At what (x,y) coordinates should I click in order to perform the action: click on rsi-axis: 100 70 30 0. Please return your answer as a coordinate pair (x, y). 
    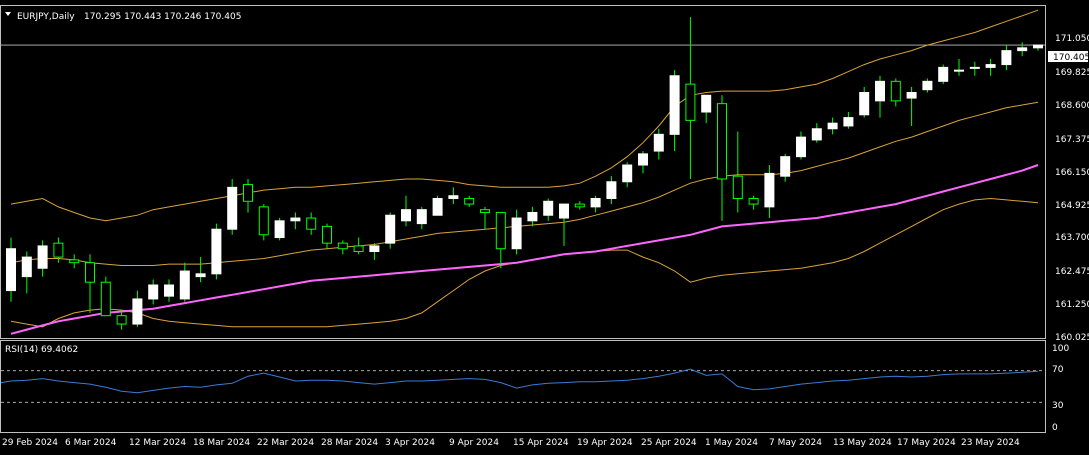
    Looking at the image, I should click on (1060, 388).